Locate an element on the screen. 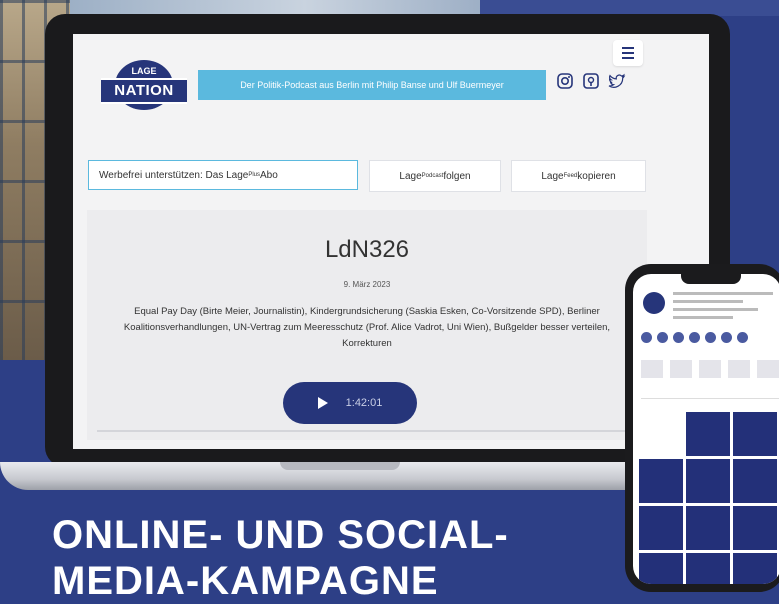 This screenshot has height=604, width=779. episode-duration: 1:42:01 is located at coordinates (364, 403).